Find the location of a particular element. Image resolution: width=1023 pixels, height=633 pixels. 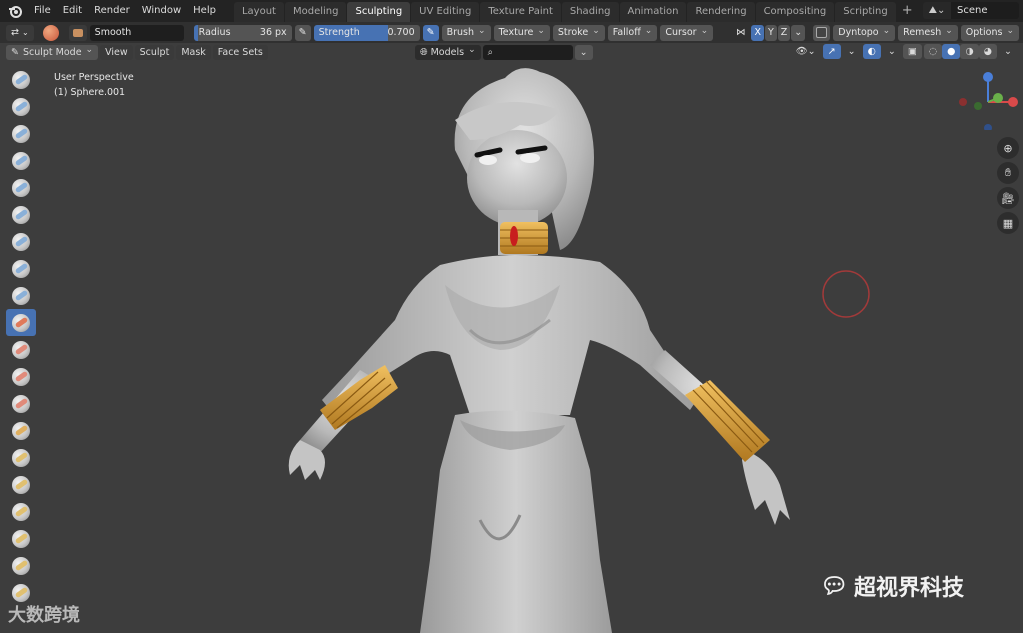

tool-smooth-brush is located at coordinates (21, 322).